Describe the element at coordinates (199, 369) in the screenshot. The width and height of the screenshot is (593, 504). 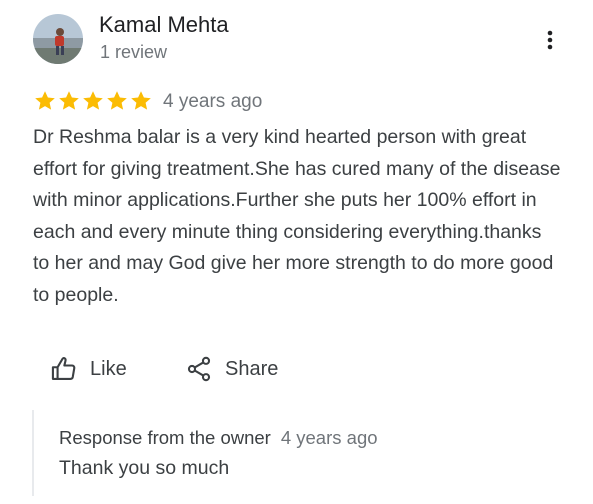
I see `share-icon` at that location.